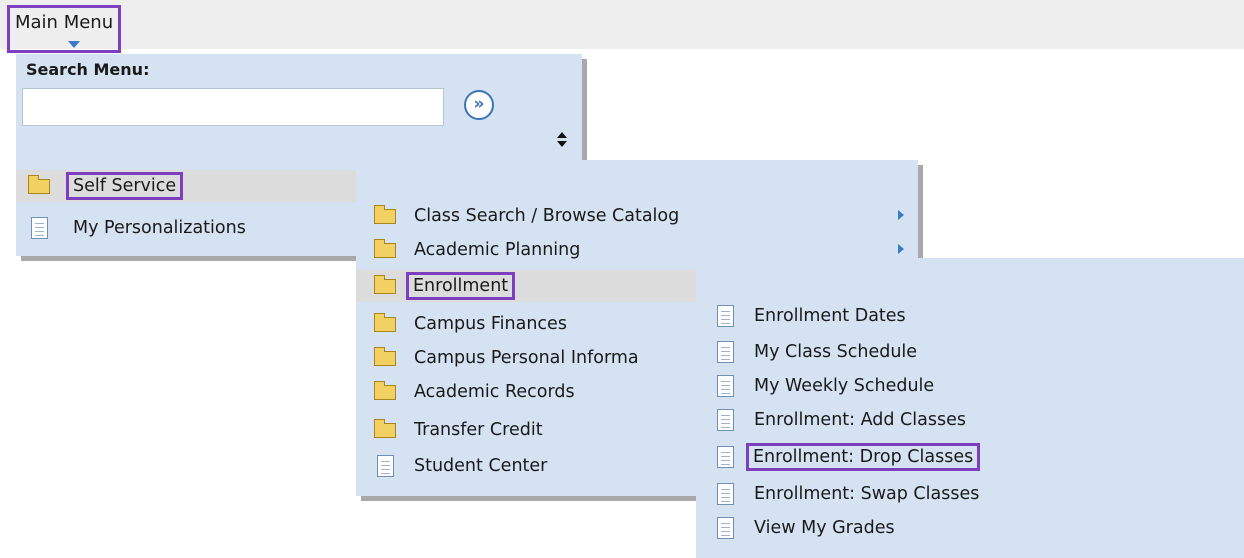 This screenshot has height=558, width=1244. Describe the element at coordinates (860, 420) in the screenshot. I see `menu-item-label: Enrollment: Add Classes` at that location.